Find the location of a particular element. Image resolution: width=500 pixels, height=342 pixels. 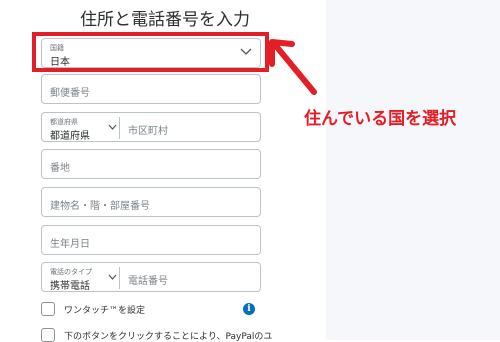

prefecture-select: 都道府県 都道府県 is located at coordinates (80, 127).